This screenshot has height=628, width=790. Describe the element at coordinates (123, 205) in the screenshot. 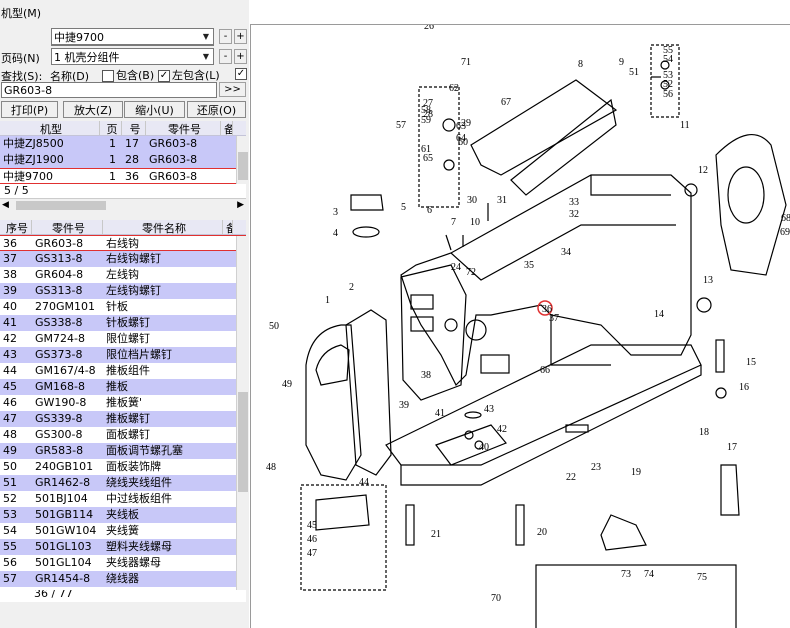

I see `models-hscrollbar: ◀ ▶` at that location.